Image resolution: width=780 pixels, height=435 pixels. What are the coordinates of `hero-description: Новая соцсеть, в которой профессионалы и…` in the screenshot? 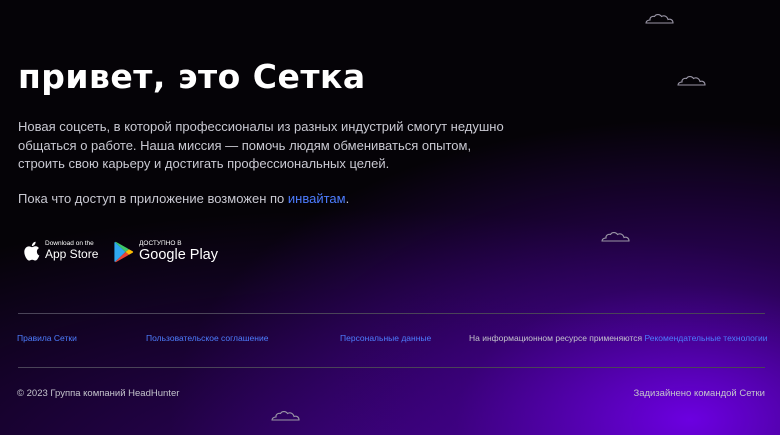 It's located at (261, 145).